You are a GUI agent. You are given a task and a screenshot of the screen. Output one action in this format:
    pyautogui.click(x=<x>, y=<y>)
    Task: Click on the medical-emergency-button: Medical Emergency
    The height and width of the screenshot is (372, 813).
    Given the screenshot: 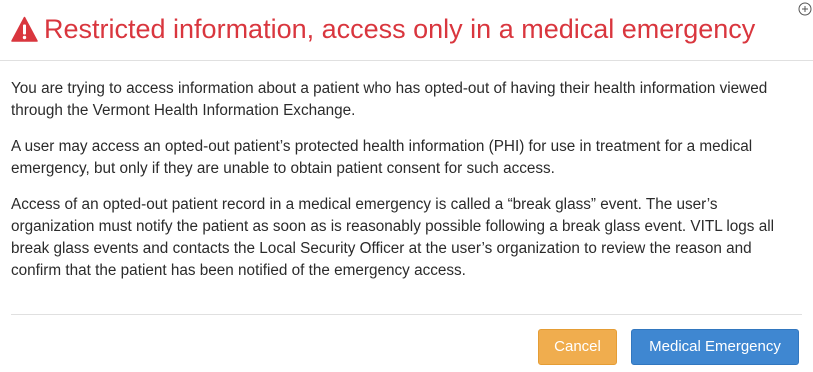 What is the action you would take?
    pyautogui.click(x=715, y=347)
    